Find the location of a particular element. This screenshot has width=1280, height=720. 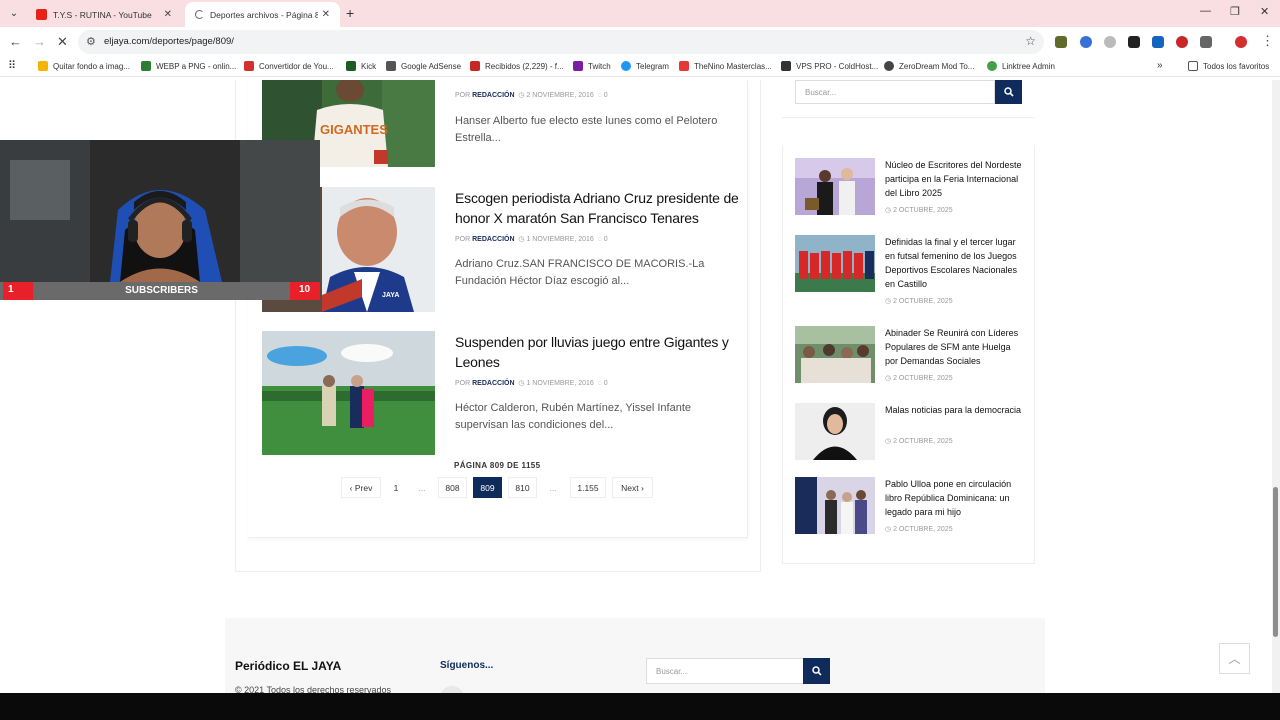

search-button is located at coordinates (1008, 92).